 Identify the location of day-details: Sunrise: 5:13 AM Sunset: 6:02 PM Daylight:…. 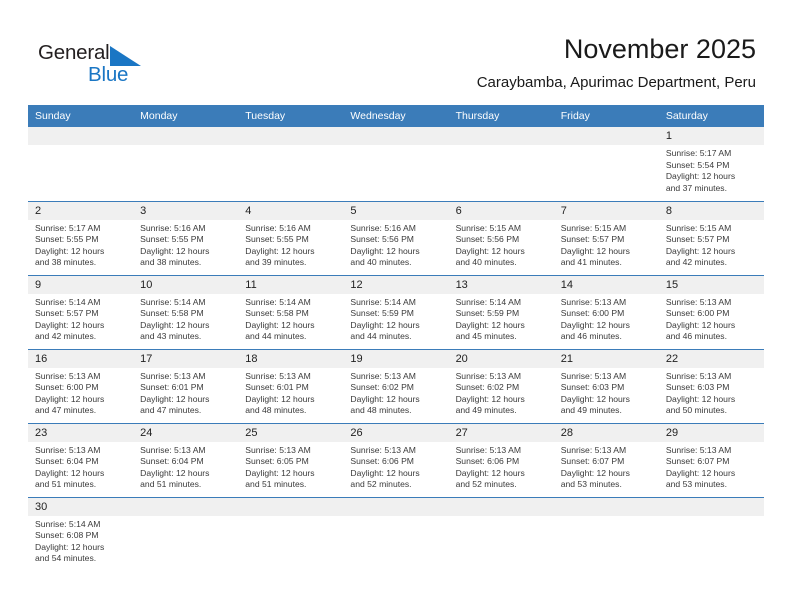
(395, 393).